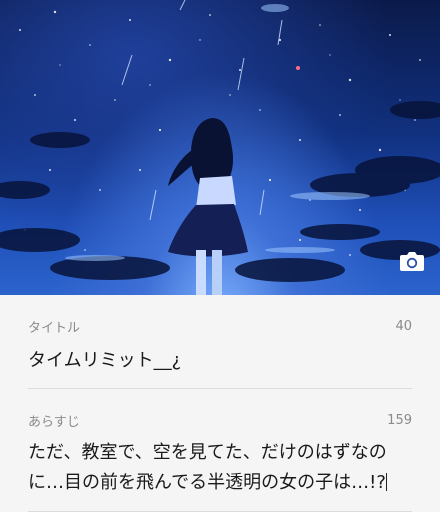 This screenshot has height=512, width=440. Describe the element at coordinates (386, 482) in the screenshot. I see `text-caret` at that location.